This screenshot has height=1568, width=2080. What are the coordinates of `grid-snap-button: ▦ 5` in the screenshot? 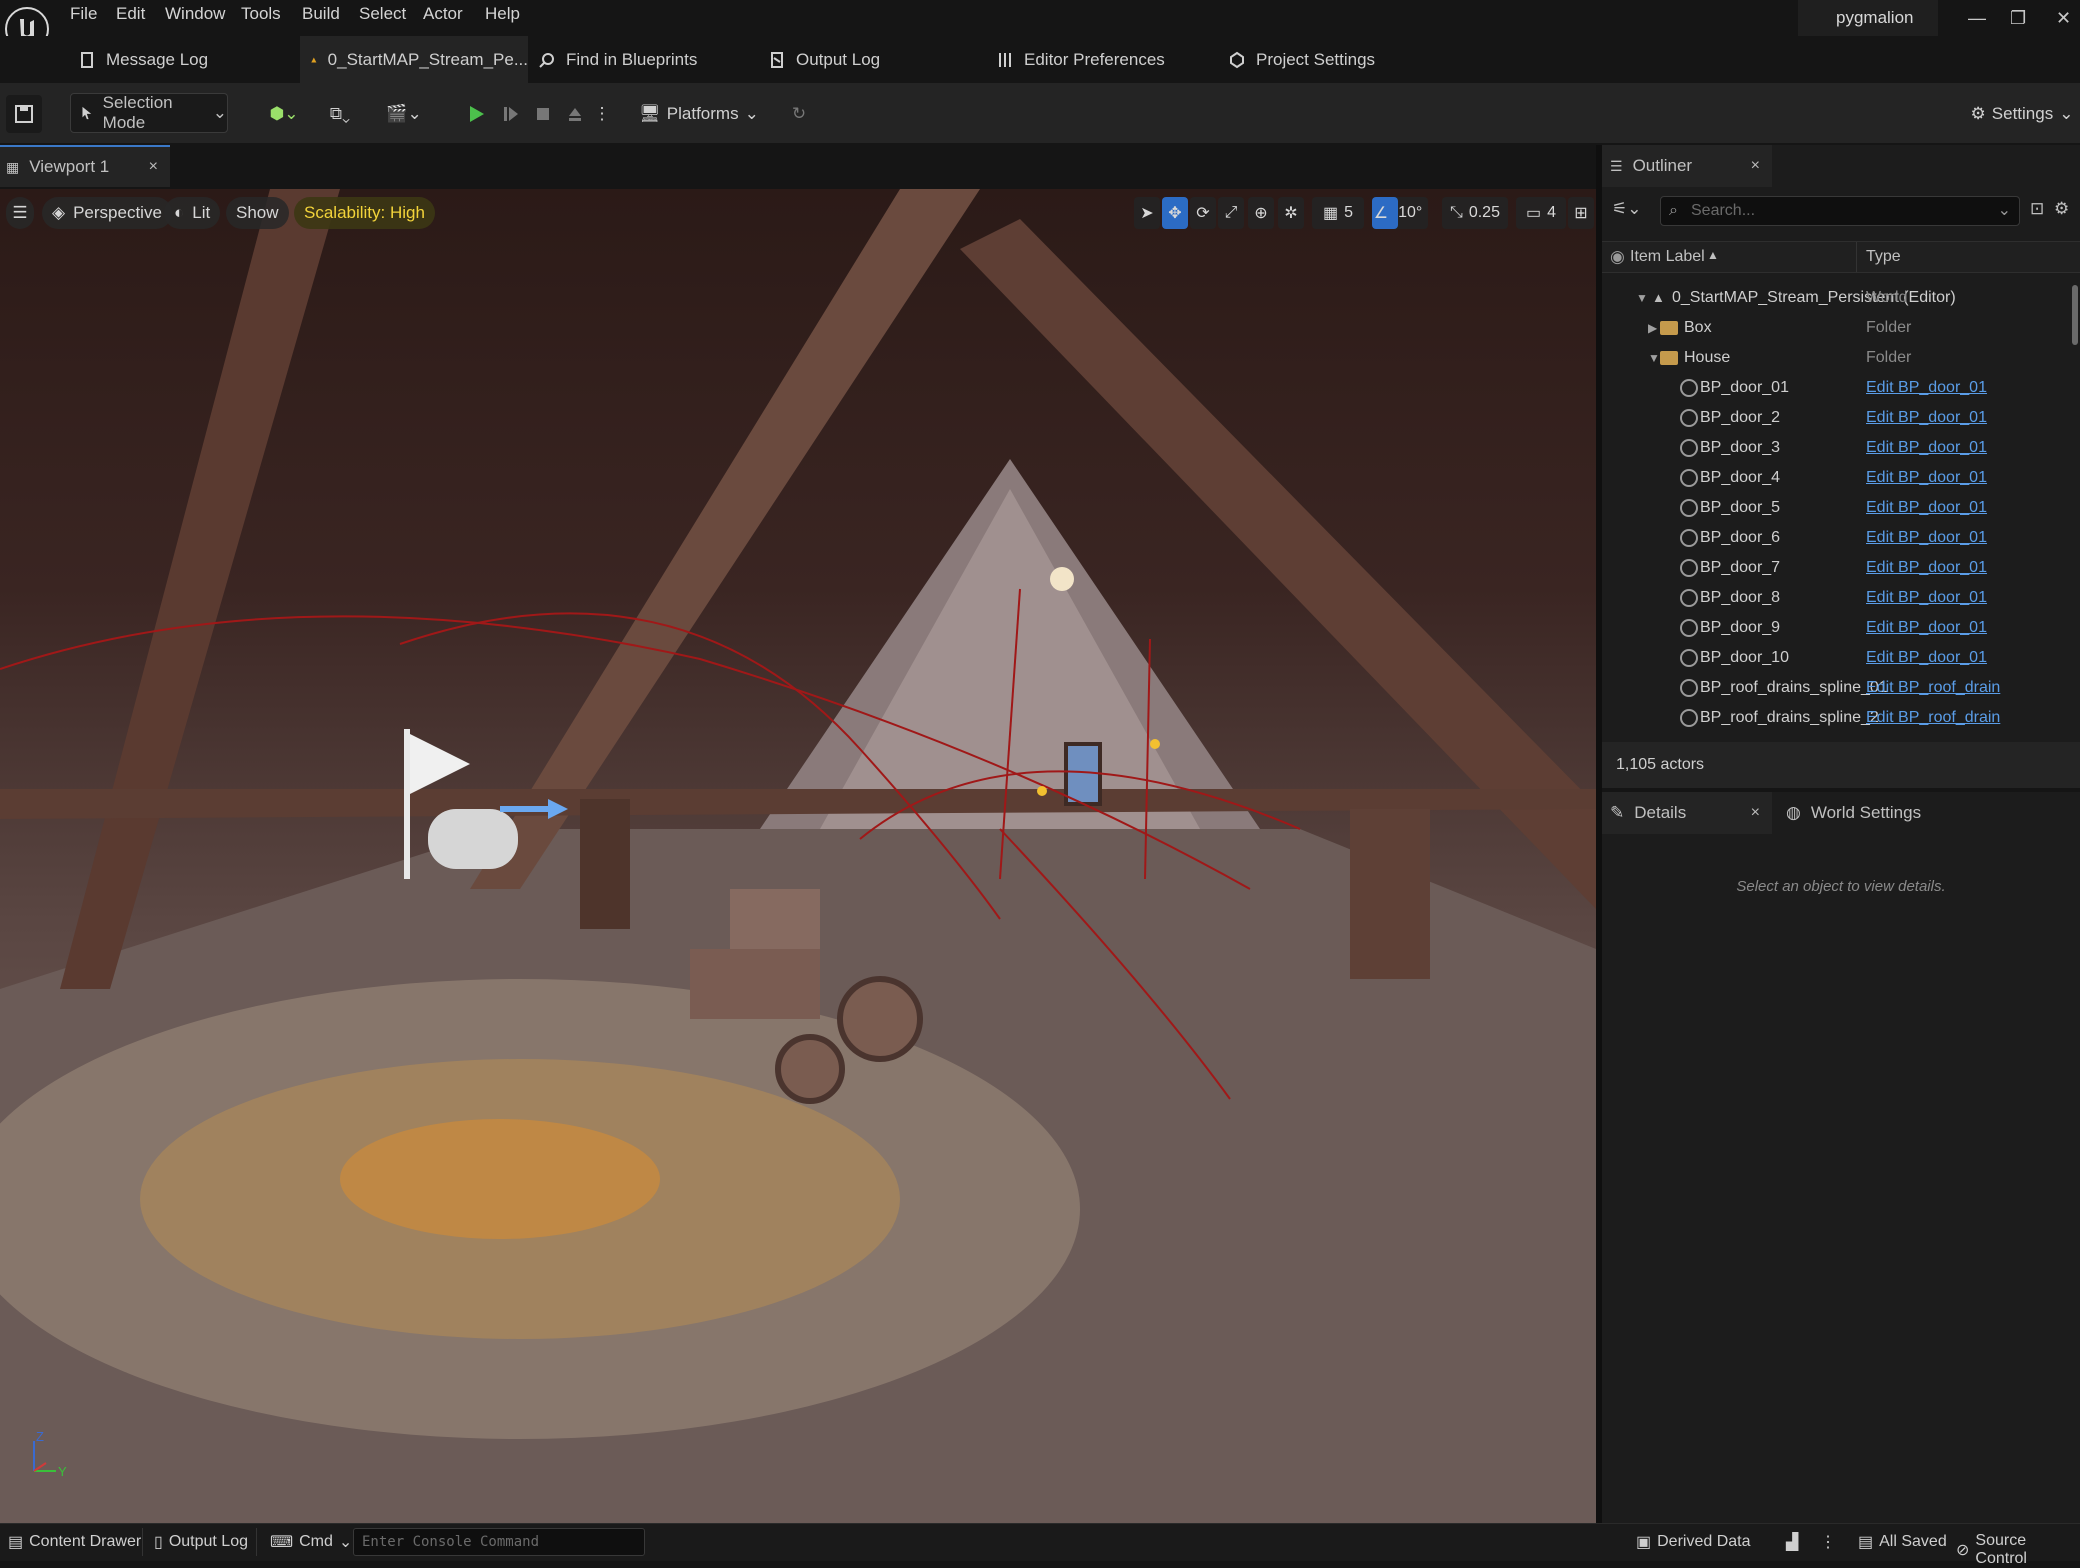 It's located at (1338, 213).